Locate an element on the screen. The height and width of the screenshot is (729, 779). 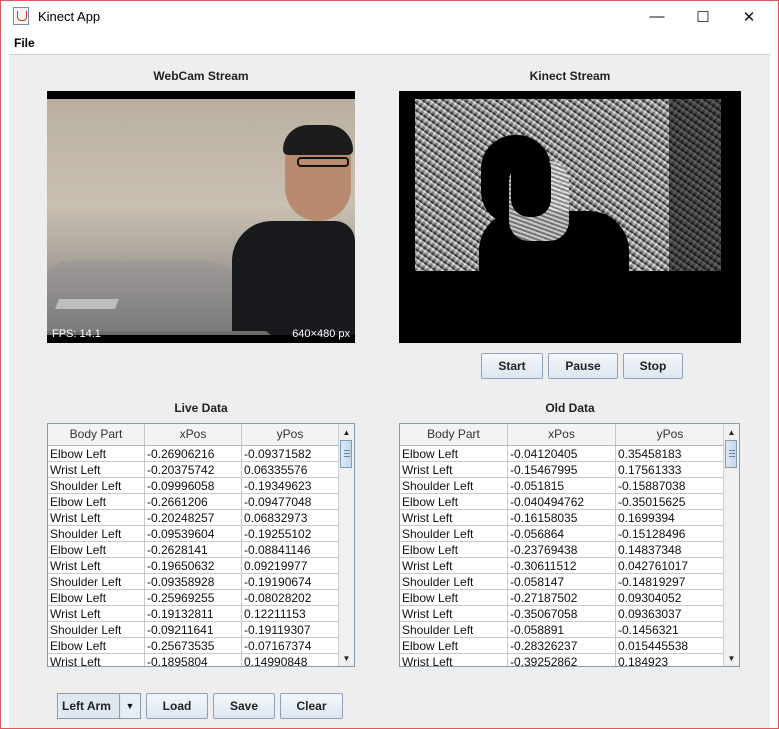
table-row: Wrist Left -0.16158035 0.1699394 is located at coordinates (562, 518).